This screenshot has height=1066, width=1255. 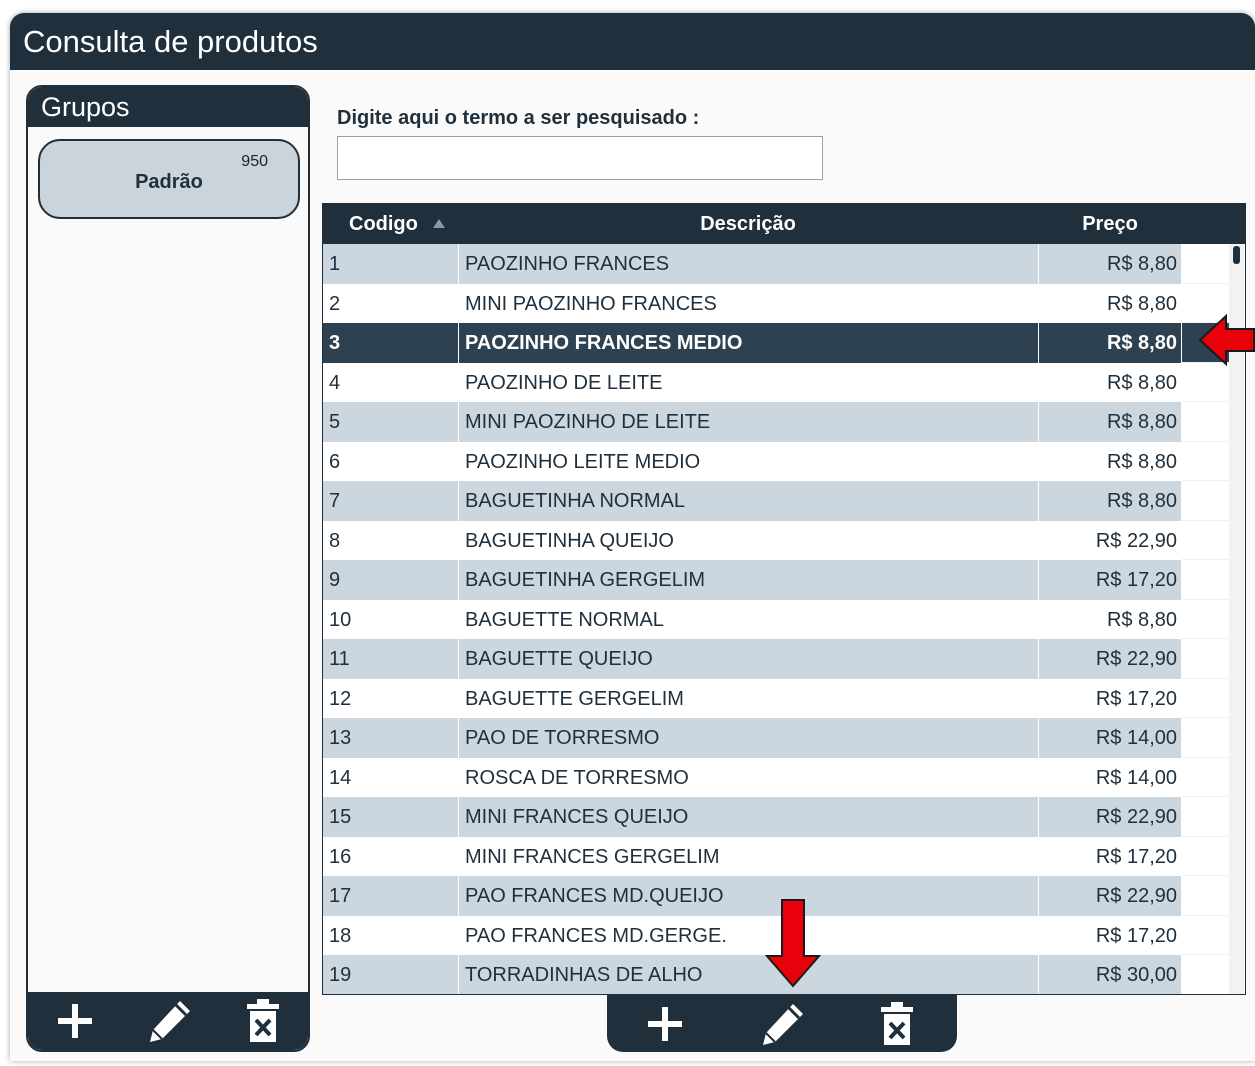 What do you see at coordinates (391, 461) in the screenshot?
I see `cell-codigo: 6` at bounding box center [391, 461].